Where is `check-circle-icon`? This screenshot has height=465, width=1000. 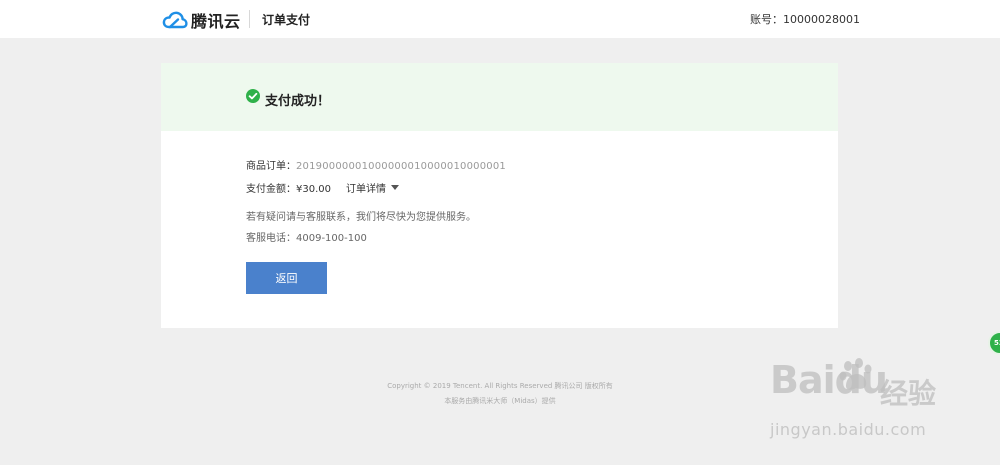 check-circle-icon is located at coordinates (253, 96).